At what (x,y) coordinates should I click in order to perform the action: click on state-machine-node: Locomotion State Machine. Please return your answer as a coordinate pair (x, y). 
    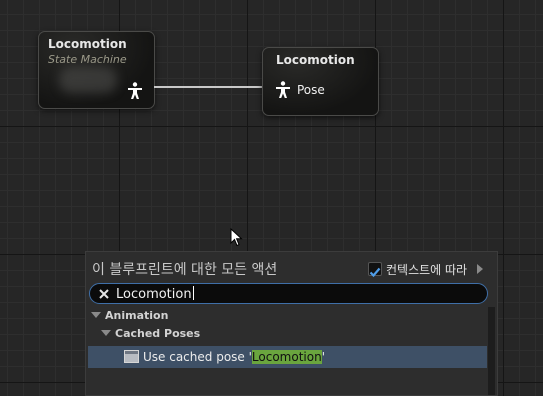
    Looking at the image, I should click on (96, 70).